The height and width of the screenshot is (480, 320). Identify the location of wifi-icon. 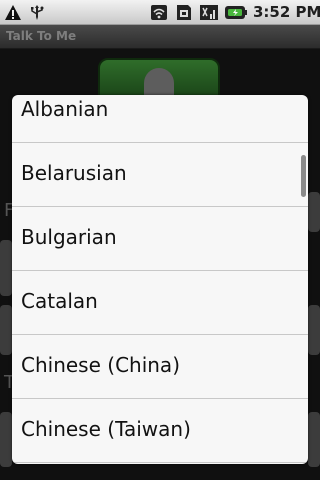
(159, 12).